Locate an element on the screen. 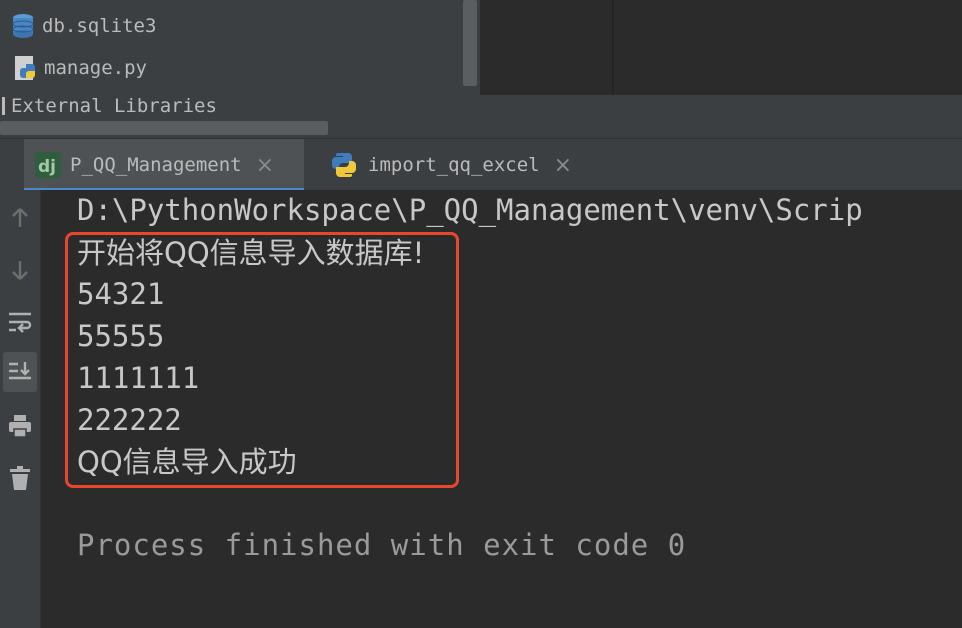 This screenshot has height=628, width=962. tree-item-label: External Libraries is located at coordinates (114, 106).